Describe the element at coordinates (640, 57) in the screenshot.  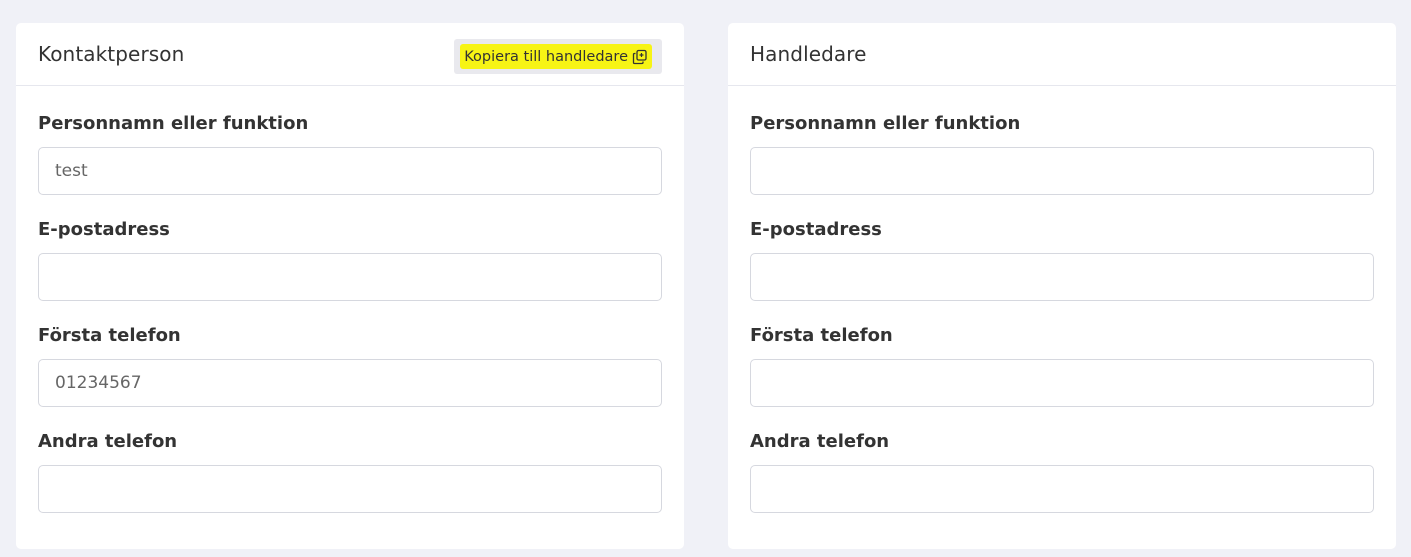
I see `copy-icon` at that location.